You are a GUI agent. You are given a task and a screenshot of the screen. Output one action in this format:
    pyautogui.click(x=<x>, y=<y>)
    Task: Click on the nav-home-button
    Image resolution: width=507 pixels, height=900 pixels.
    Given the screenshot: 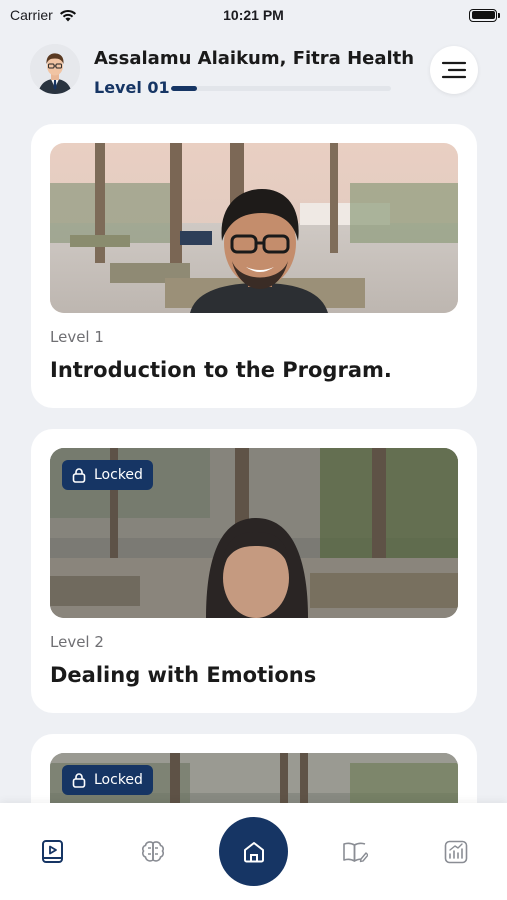 What is the action you would take?
    pyautogui.click(x=253, y=851)
    